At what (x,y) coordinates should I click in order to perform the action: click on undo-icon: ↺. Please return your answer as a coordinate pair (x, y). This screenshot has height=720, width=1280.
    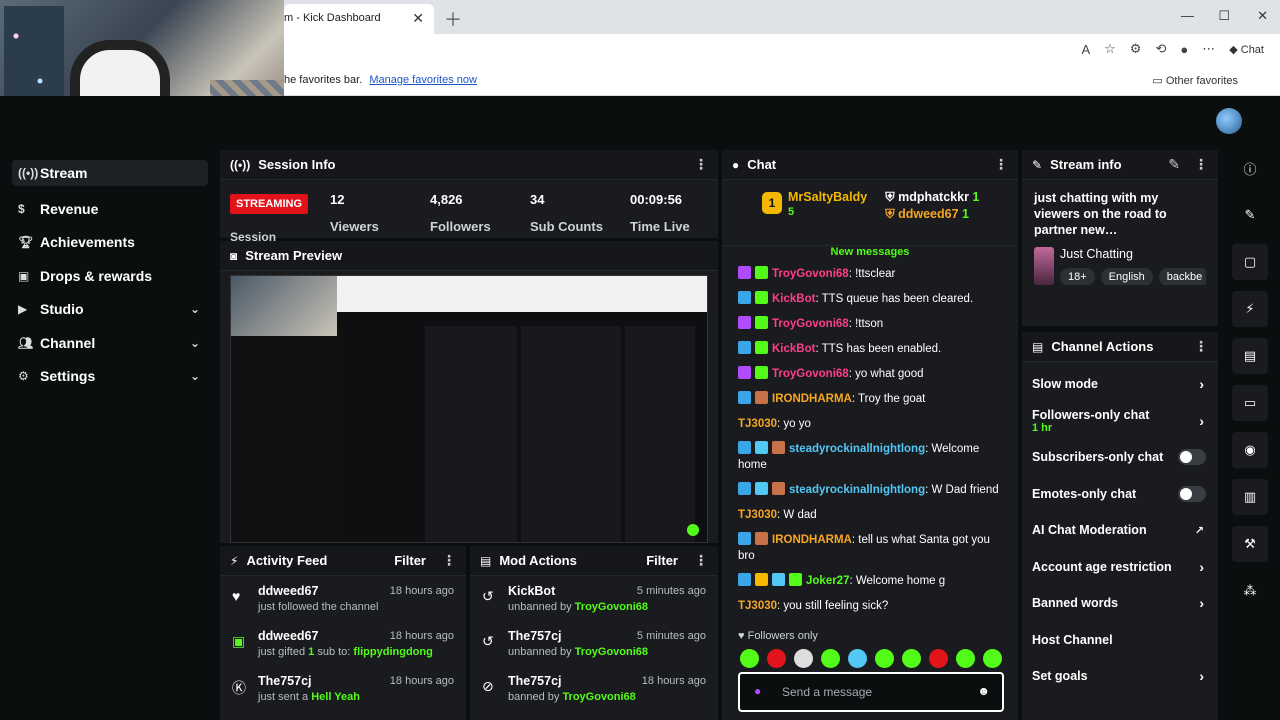
    Looking at the image, I should click on (488, 641).